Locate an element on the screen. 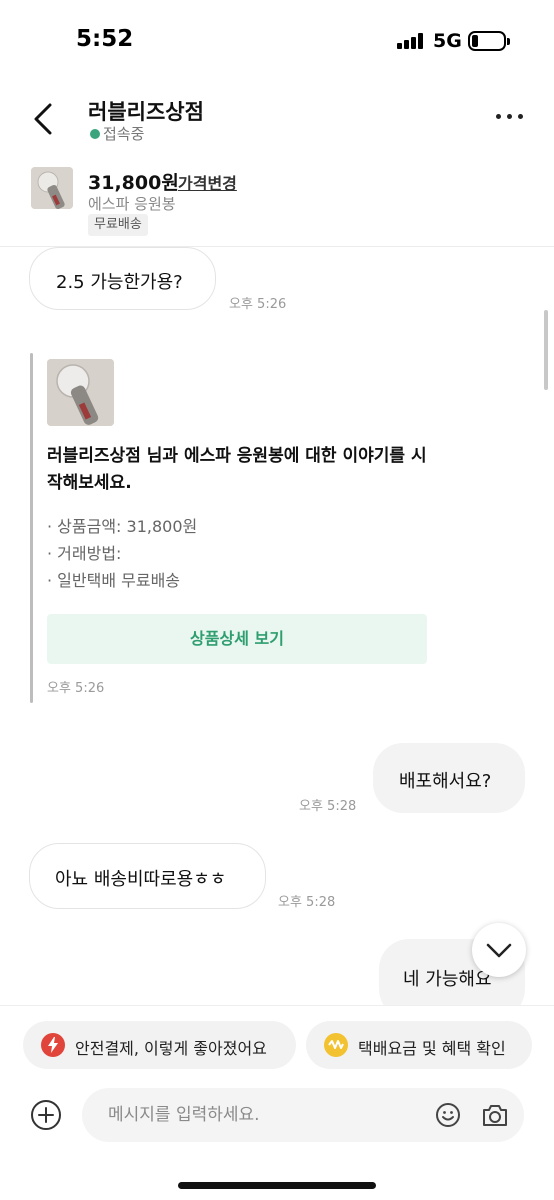 The image size is (554, 1200). message-bubble-incoming: 2.5 가능한가용? is located at coordinates (122, 278).